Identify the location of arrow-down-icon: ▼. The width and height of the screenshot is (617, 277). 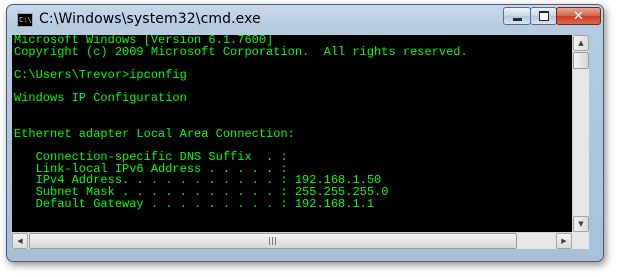
(581, 224).